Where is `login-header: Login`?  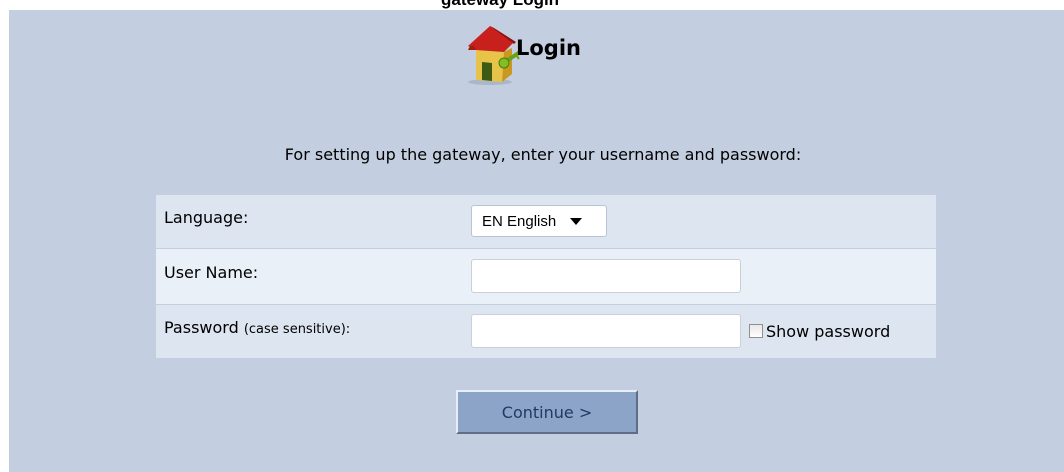 login-header: Login is located at coordinates (520, 54).